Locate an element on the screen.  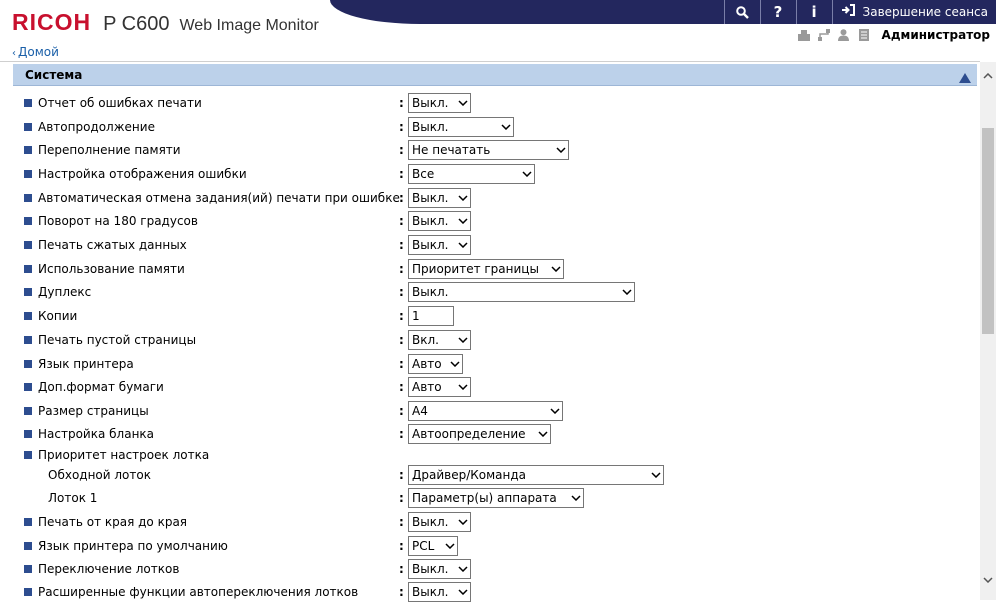
setting-label: Печать сжатых данных is located at coordinates (112, 245).